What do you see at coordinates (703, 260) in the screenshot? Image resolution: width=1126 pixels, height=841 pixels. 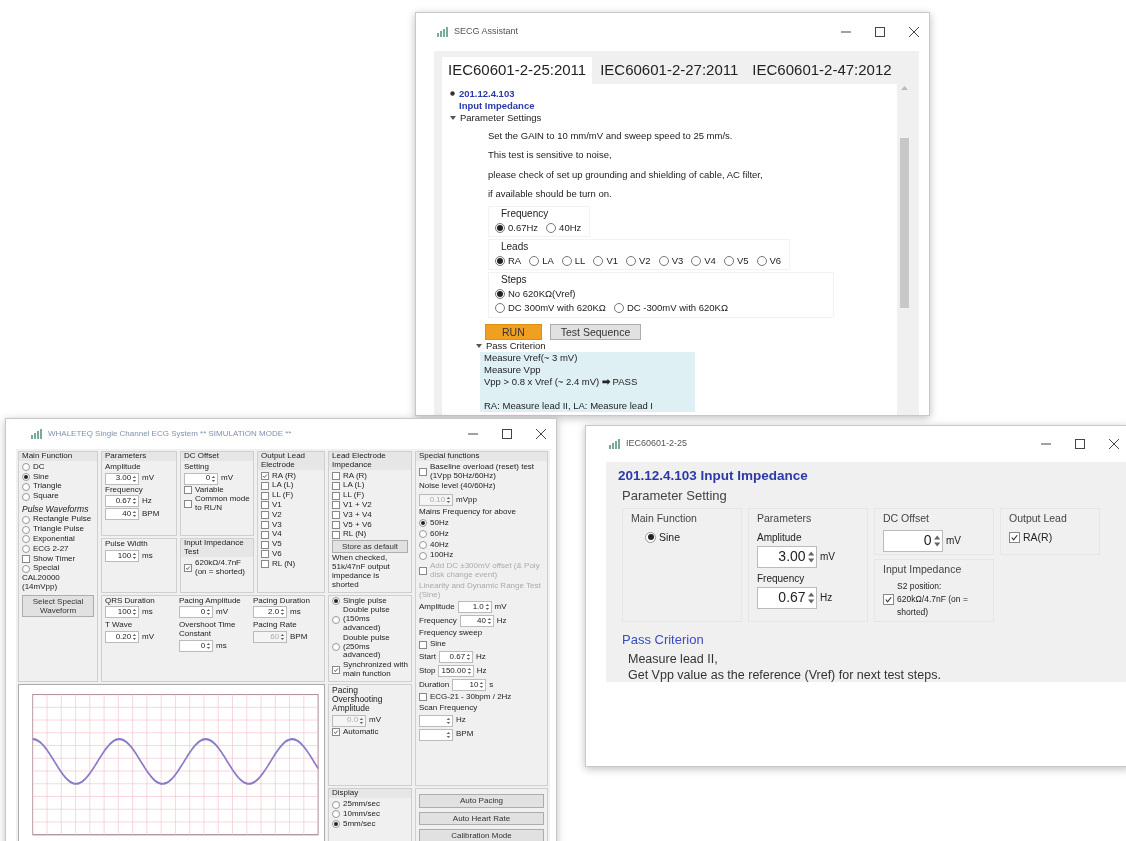 I see `radio-button: V4` at bounding box center [703, 260].